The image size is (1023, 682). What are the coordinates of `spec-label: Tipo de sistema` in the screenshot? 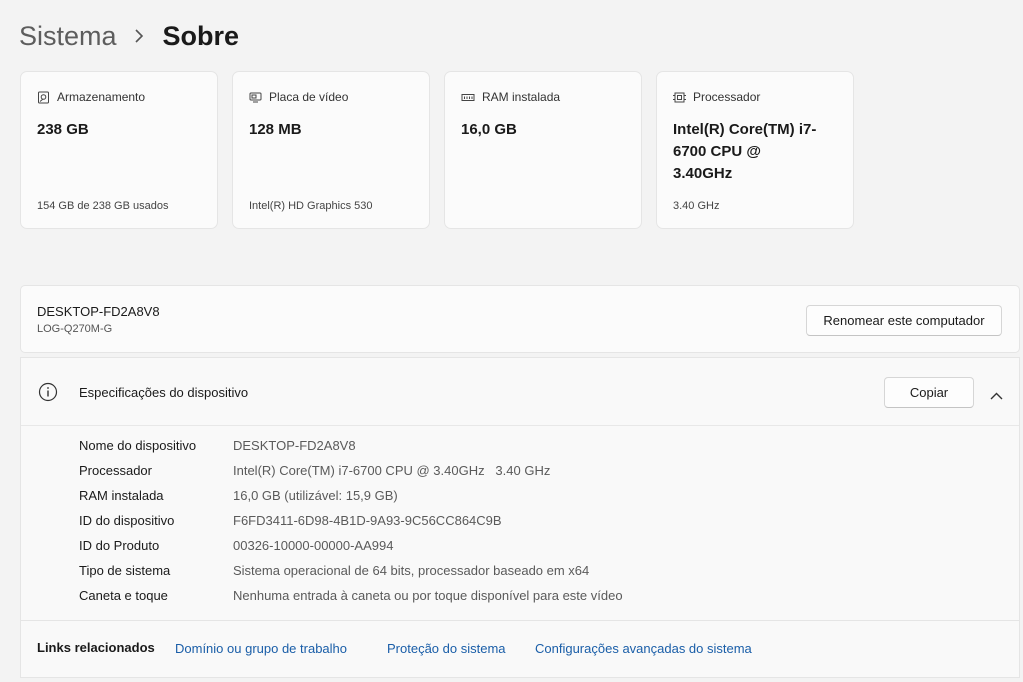 It's located at (125, 570).